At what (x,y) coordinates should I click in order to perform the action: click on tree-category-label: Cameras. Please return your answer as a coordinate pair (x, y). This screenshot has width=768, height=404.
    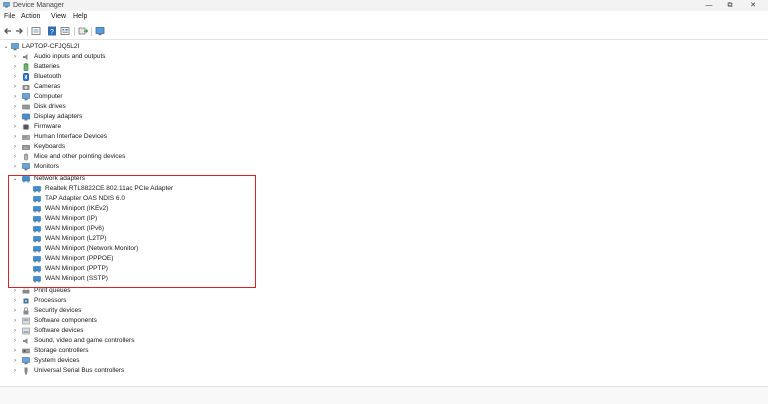
    Looking at the image, I should click on (47, 86).